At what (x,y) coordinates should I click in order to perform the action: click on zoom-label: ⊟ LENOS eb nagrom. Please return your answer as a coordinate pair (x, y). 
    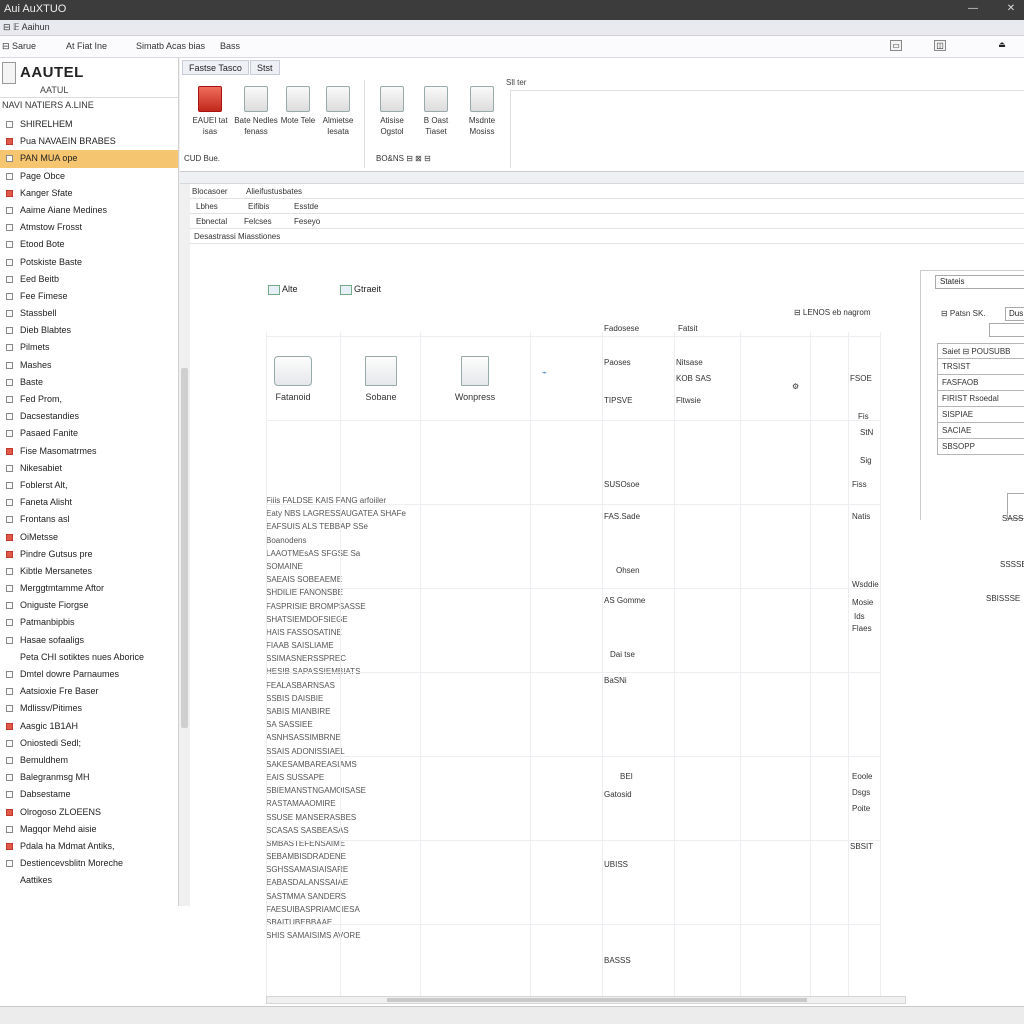
    Looking at the image, I should click on (832, 312).